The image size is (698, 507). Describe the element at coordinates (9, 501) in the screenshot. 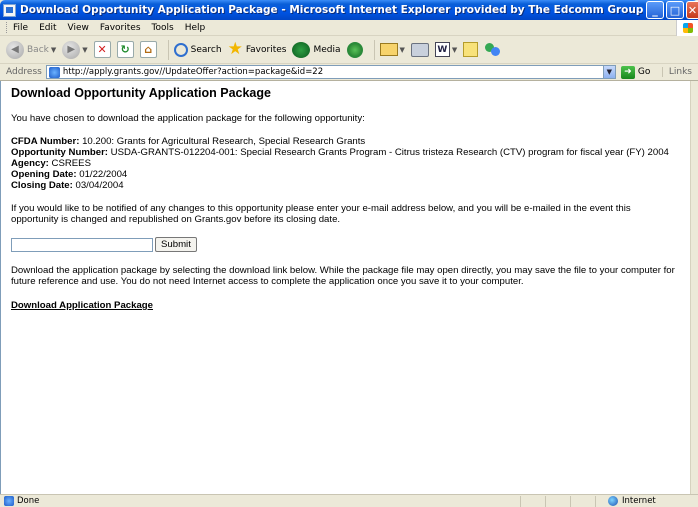

I see `page-status-icon` at that location.